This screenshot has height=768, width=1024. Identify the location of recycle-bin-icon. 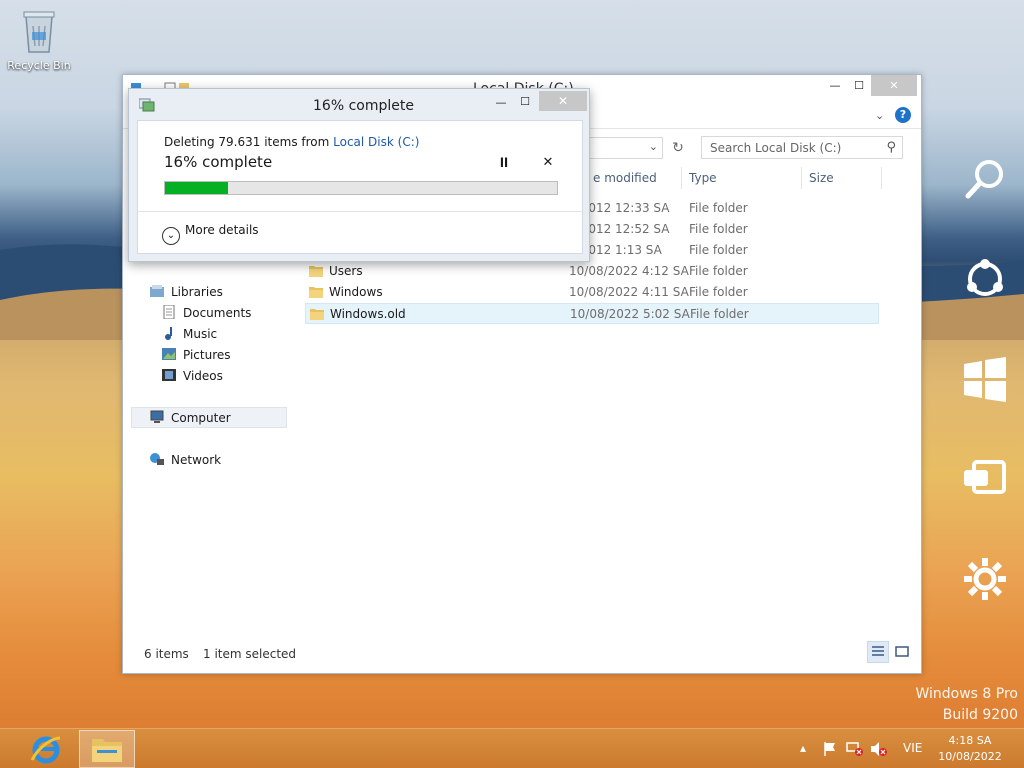
(39, 32).